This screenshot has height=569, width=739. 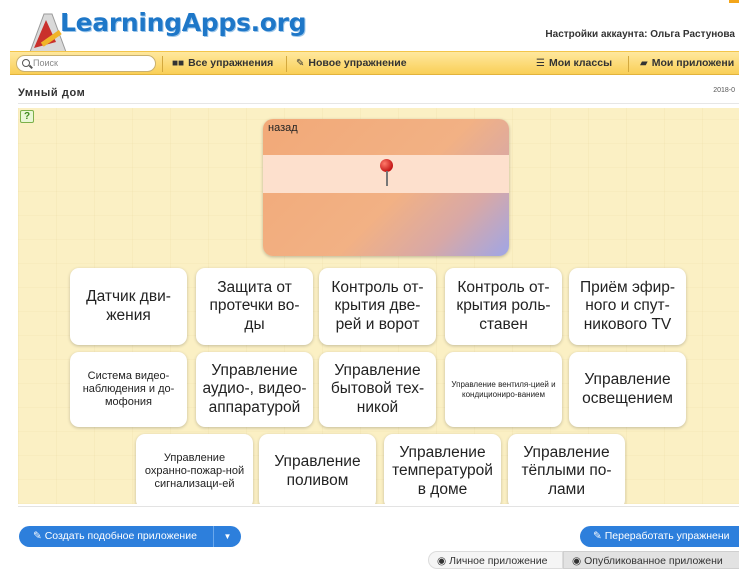 I want to click on chevron-down-icon: ▼, so click(x=227, y=536).